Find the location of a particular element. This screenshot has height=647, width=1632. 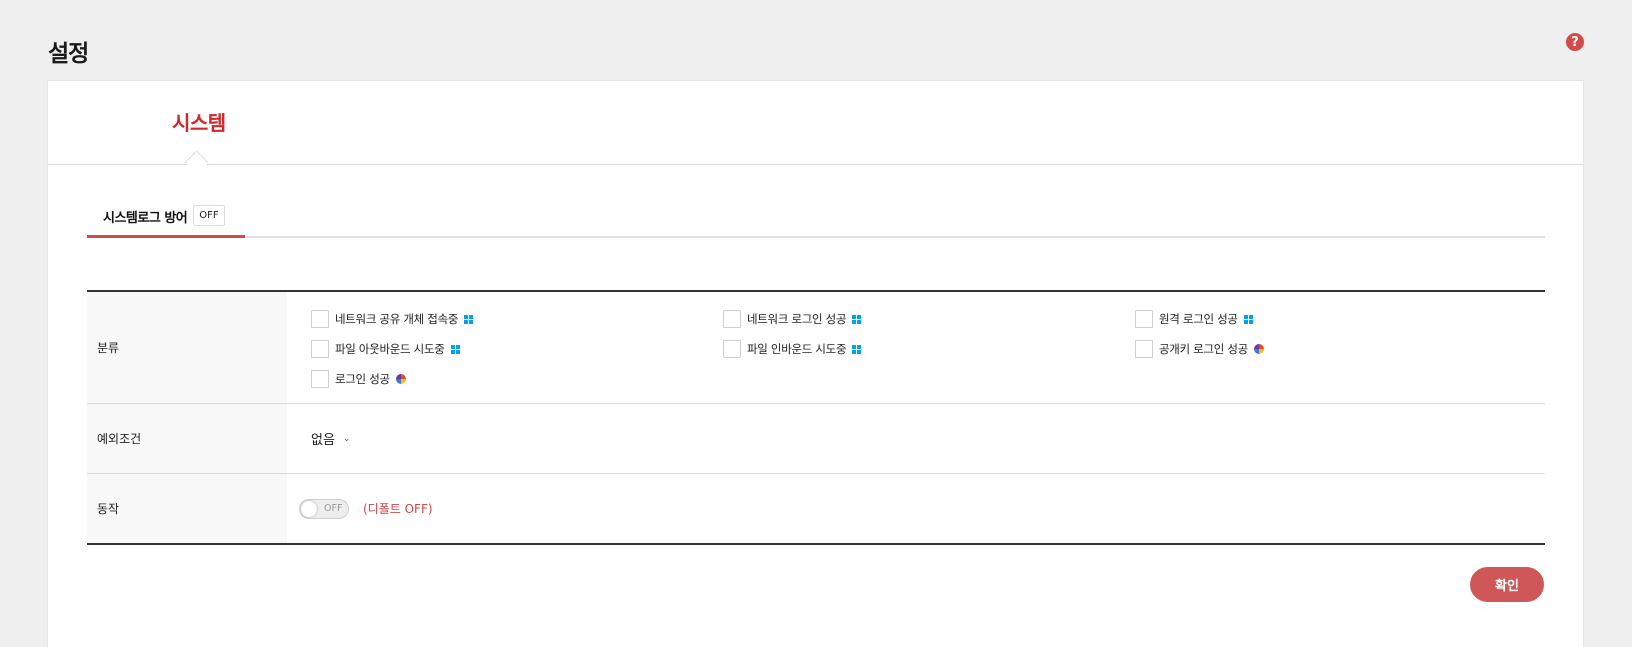

subtab-label: 시스템로그 방어 is located at coordinates (145, 218).